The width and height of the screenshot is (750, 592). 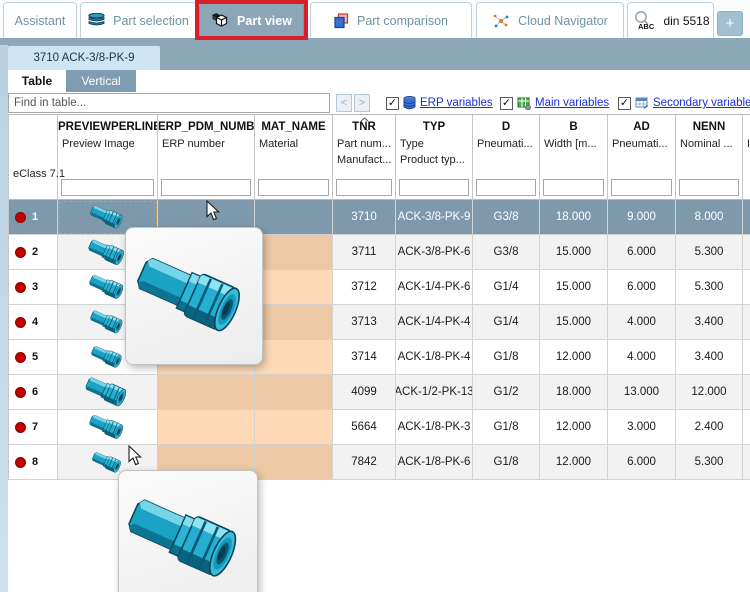 I want to click on d-cell: G1/4, so click(x=506, y=322).